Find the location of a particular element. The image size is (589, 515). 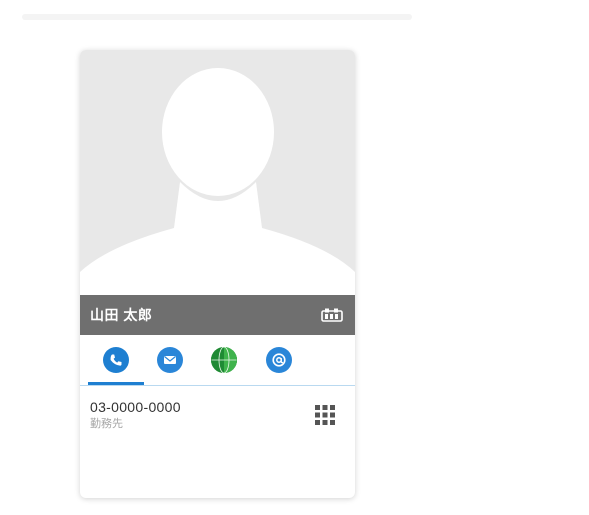

contact-name: 山田 太郎 is located at coordinates (121, 315).